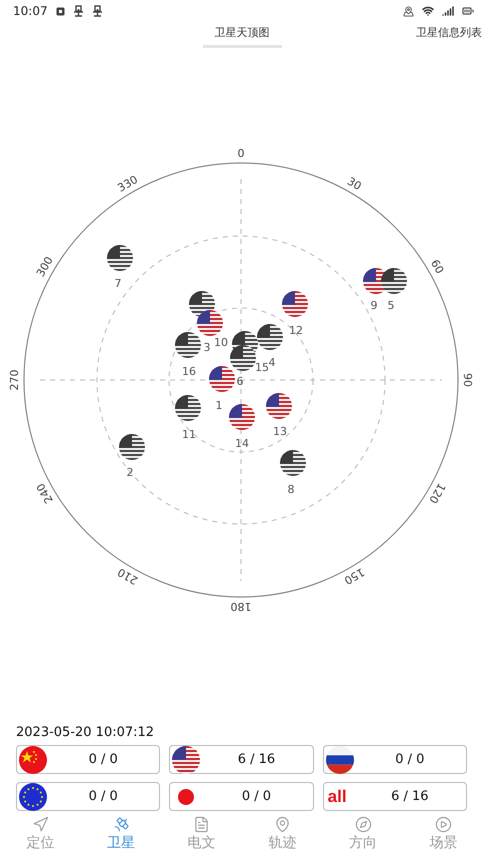 Image resolution: width=484 pixels, height=862 pixels. Describe the element at coordinates (121, 824) in the screenshot. I see `satellite-icon` at that location.